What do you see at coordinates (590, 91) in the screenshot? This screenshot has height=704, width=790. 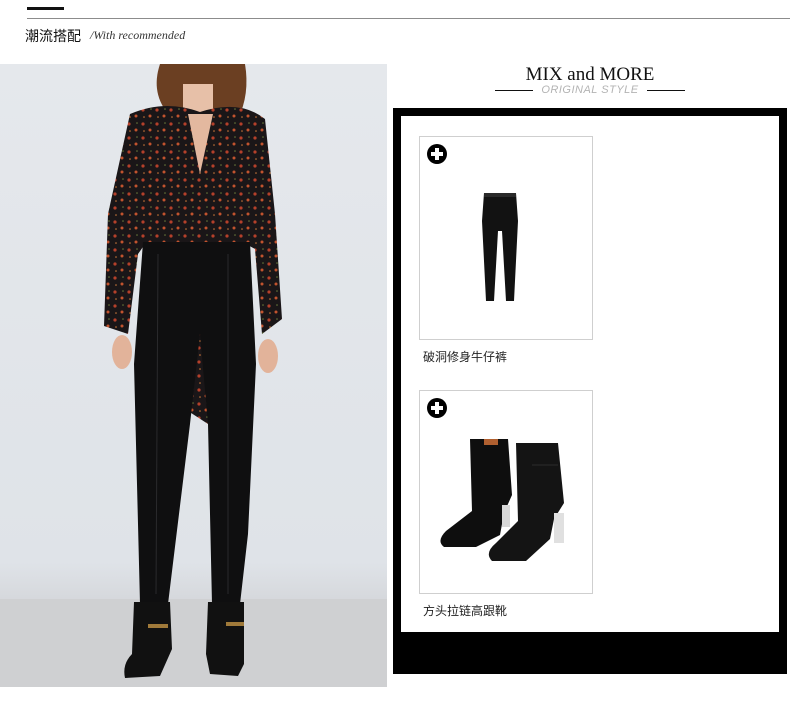 I see `mix-subtitle-row: ORIGINAL STYLE` at bounding box center [590, 91].